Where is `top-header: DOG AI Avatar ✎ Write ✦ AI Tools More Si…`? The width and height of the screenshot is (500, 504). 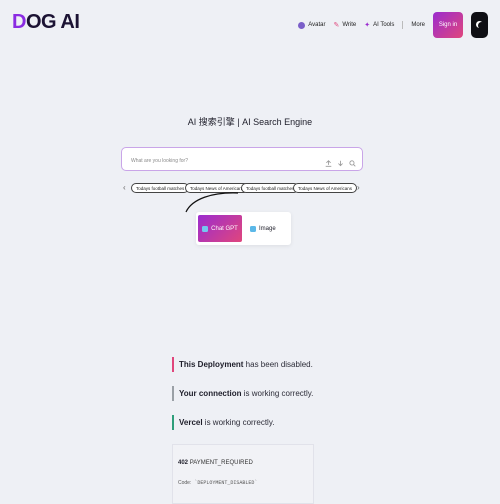 top-header: DOG AI Avatar ✎ Write ✦ AI Tools More Si… is located at coordinates (250, 24).